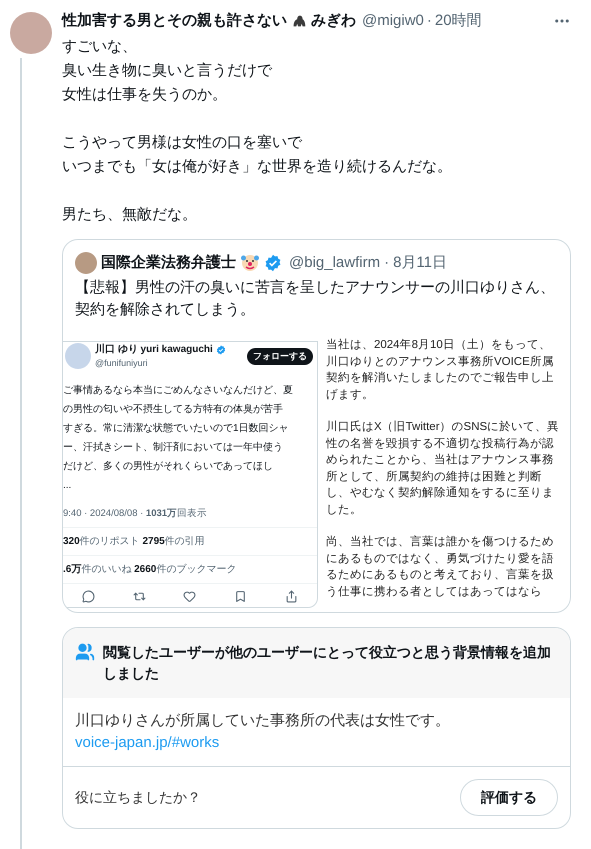 Image resolution: width=591 pixels, height=849 pixels. Describe the element at coordinates (190, 570) in the screenshot. I see `tweet-stats: .6万件のいいね 2660件のブックマーク` at that location.